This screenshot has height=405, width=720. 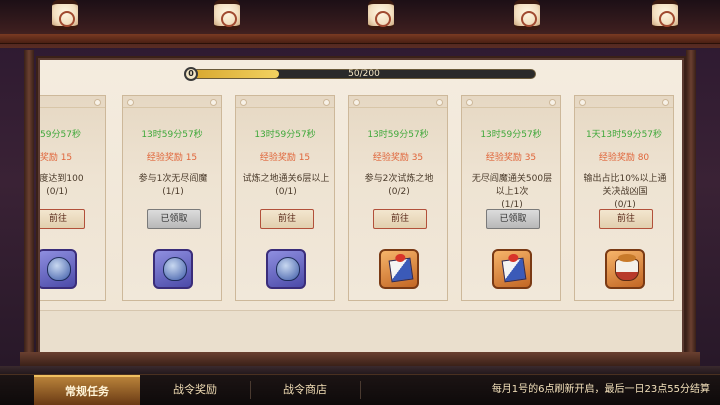 I want to click on parchment-bottom, so click(x=361, y=331).